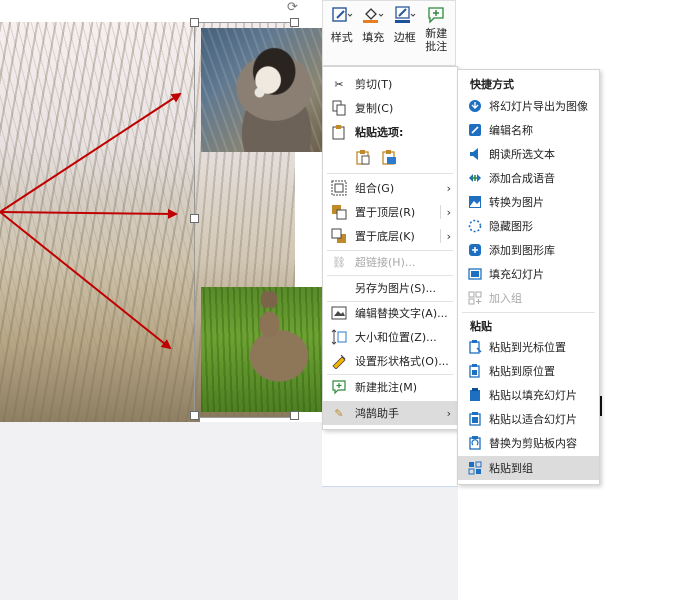 The image size is (700, 600). Describe the element at coordinates (533, 395) in the screenshot. I see `submenu-item-label: 粘贴以填充幻灯片` at that location.